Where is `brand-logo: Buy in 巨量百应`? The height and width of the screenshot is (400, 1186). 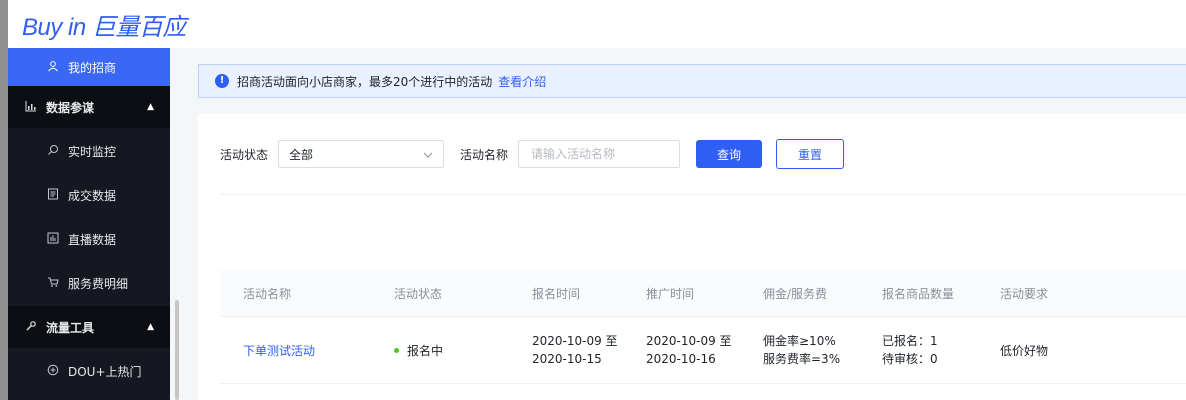
brand-logo: Buy in 巨量百应 is located at coordinates (104, 24).